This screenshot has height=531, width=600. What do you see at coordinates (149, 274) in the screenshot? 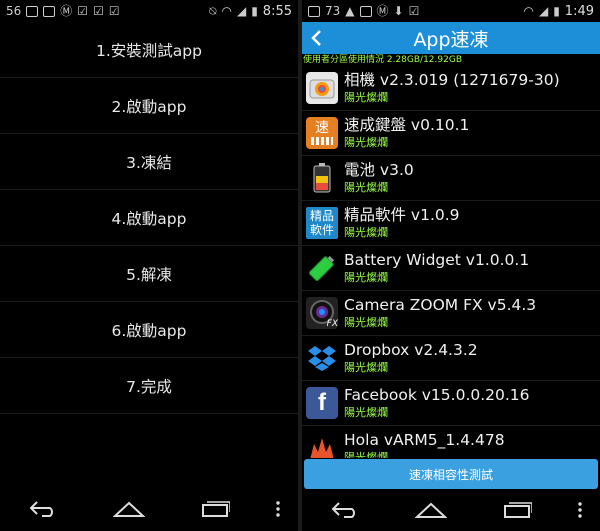
I see `step-item: 5.解凍` at bounding box center [149, 274].